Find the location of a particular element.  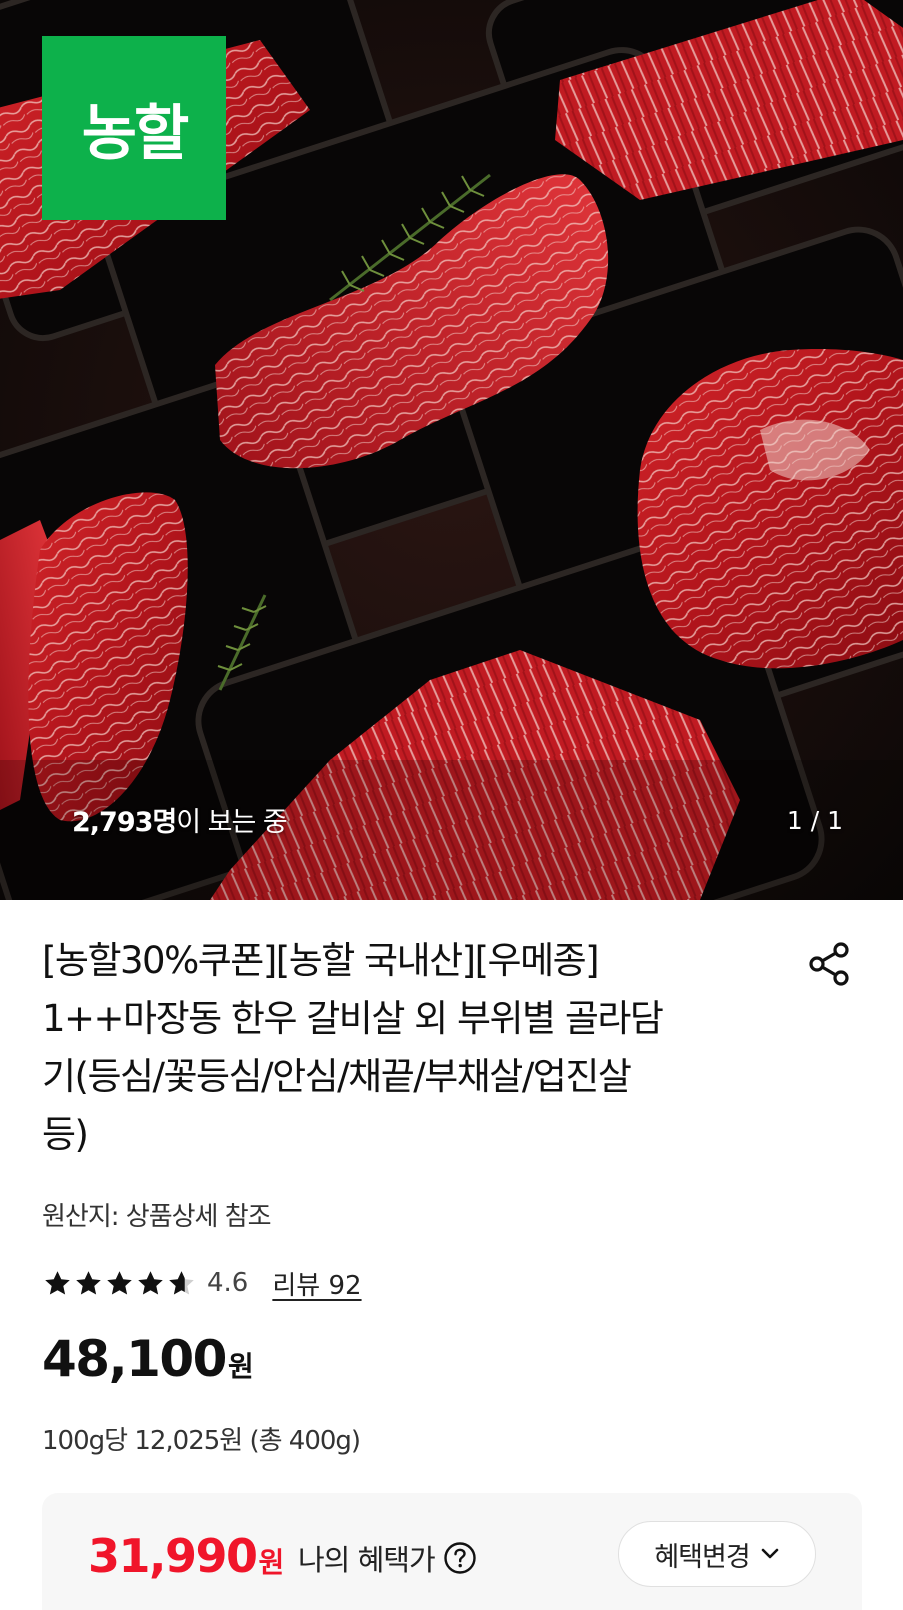

original-price: 48,100 원 is located at coordinates (148, 1359).